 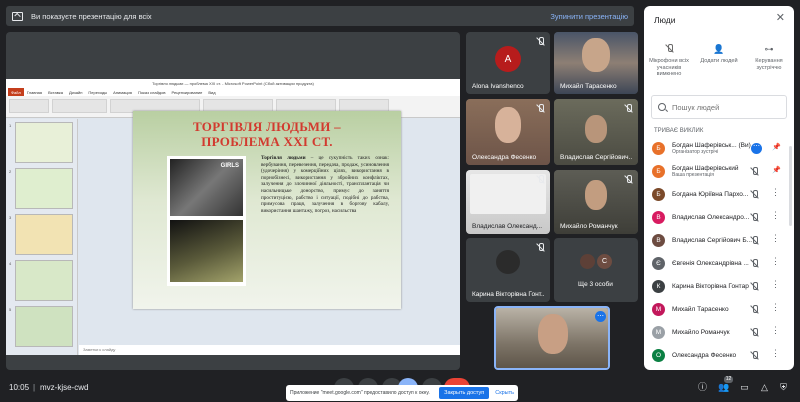 I want to click on more-options-icon: ⋯, so click(x=600, y=316).